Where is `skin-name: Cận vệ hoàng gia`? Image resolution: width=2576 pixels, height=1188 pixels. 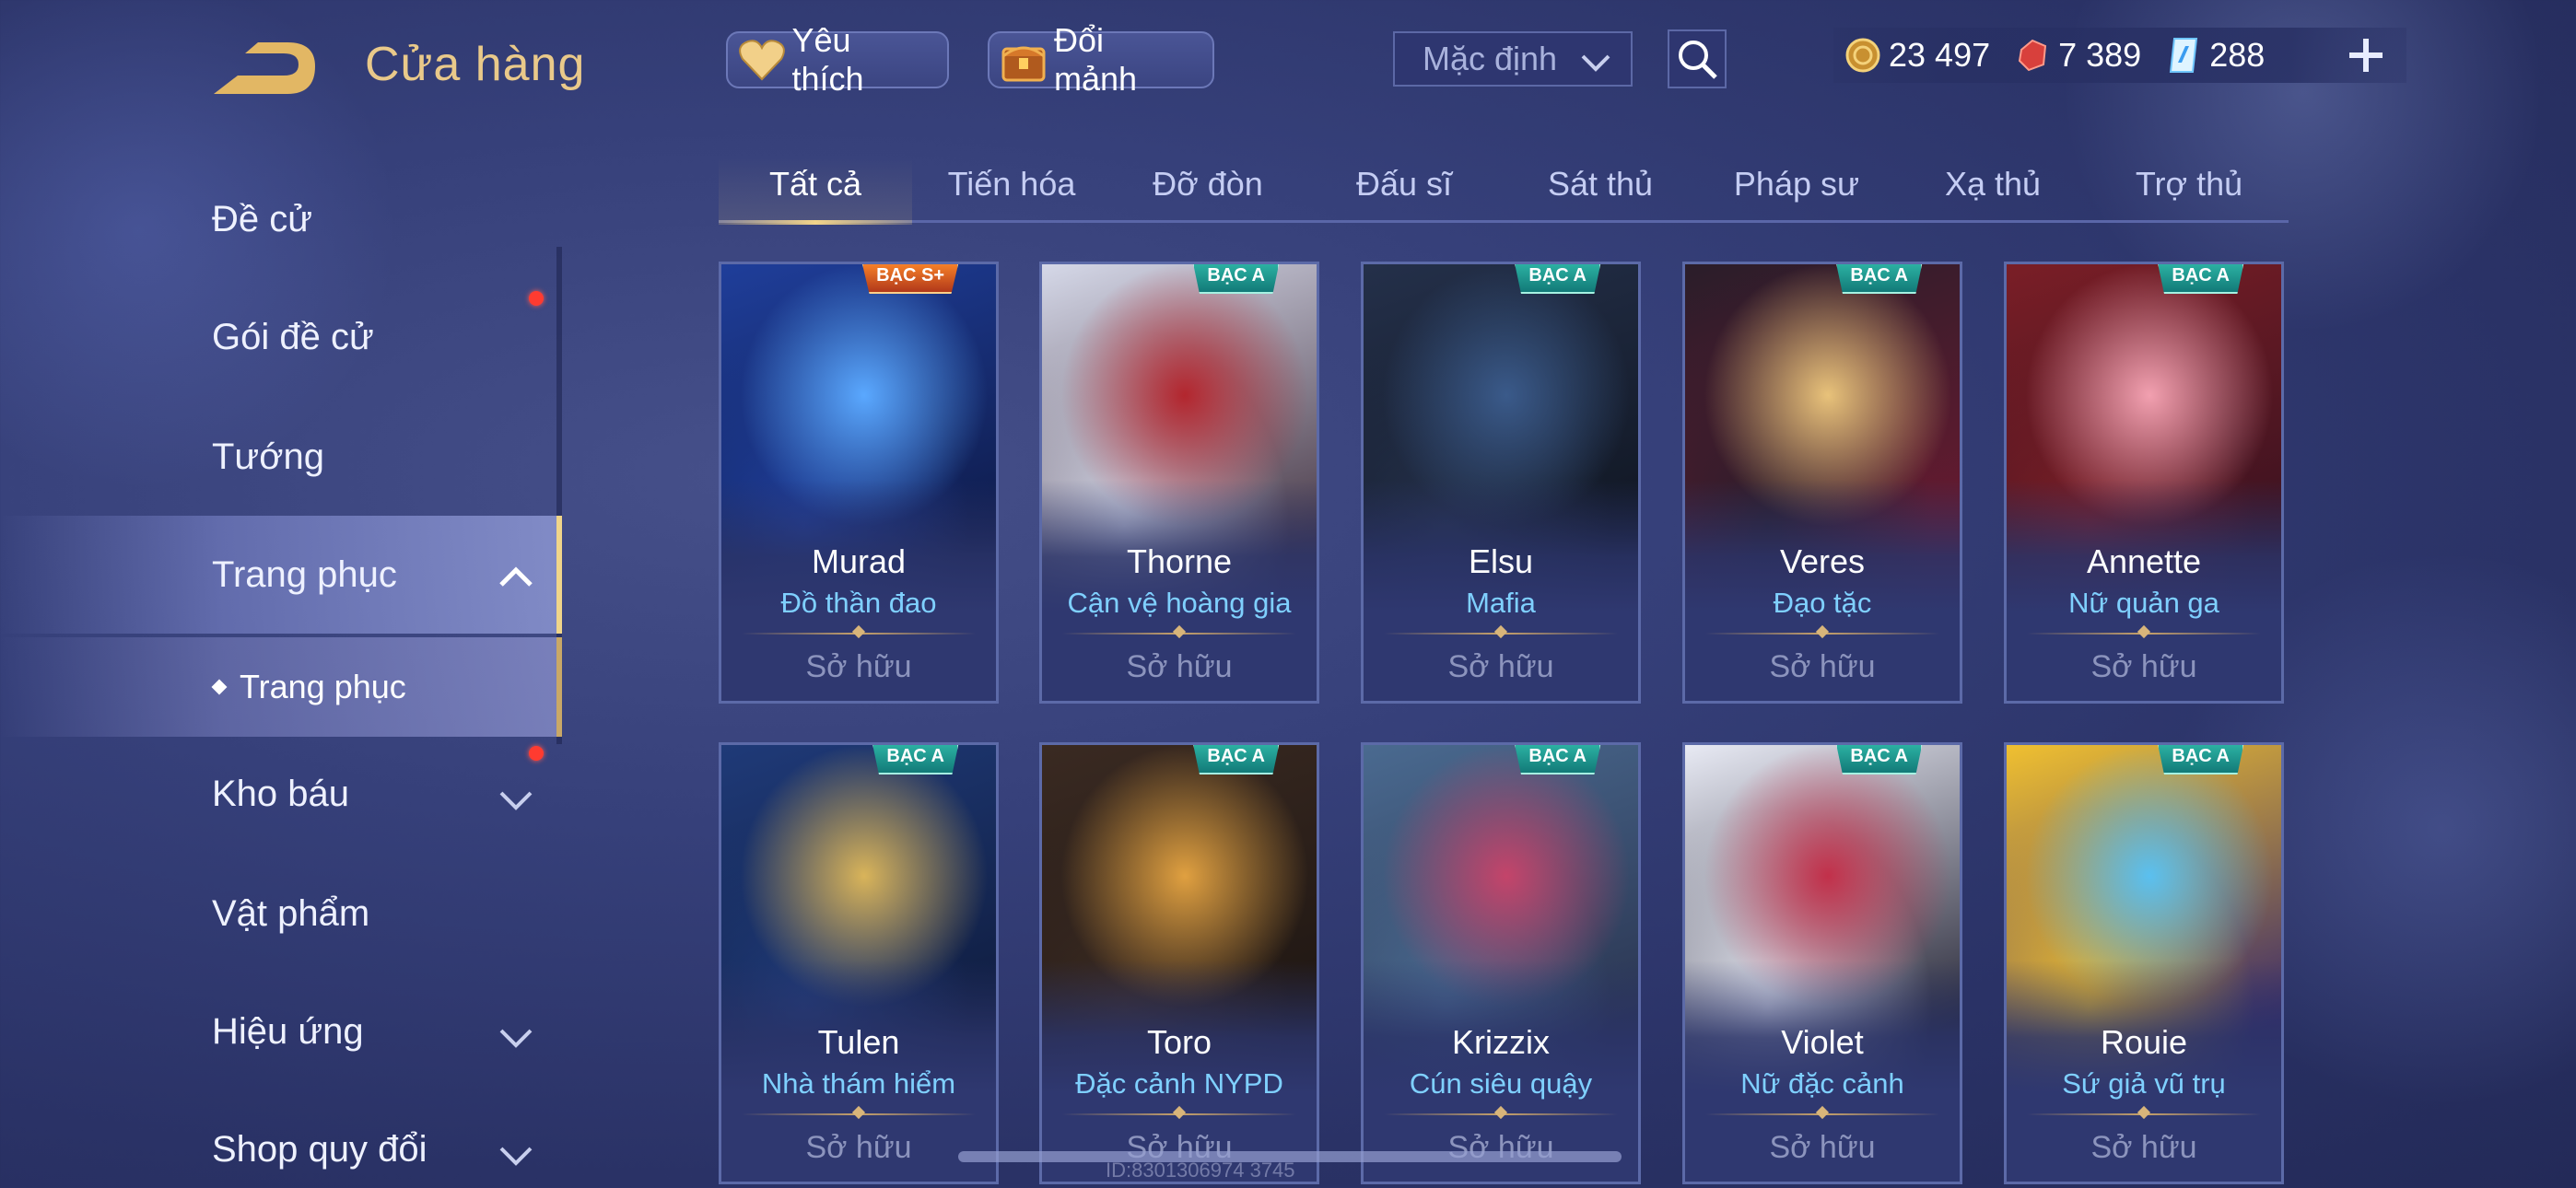
skin-name: Cận vệ hoàng gia is located at coordinates (1179, 603).